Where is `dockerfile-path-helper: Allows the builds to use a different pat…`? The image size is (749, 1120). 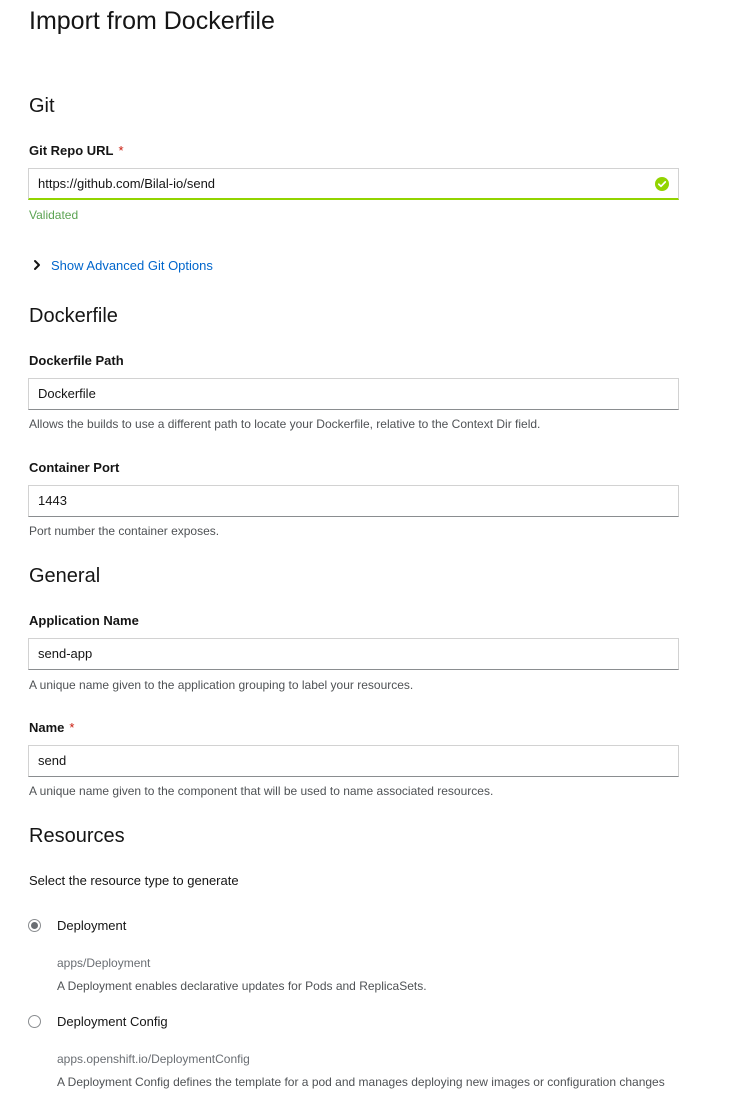
dockerfile-path-helper: Allows the builds to use a different pat… is located at coordinates (285, 424).